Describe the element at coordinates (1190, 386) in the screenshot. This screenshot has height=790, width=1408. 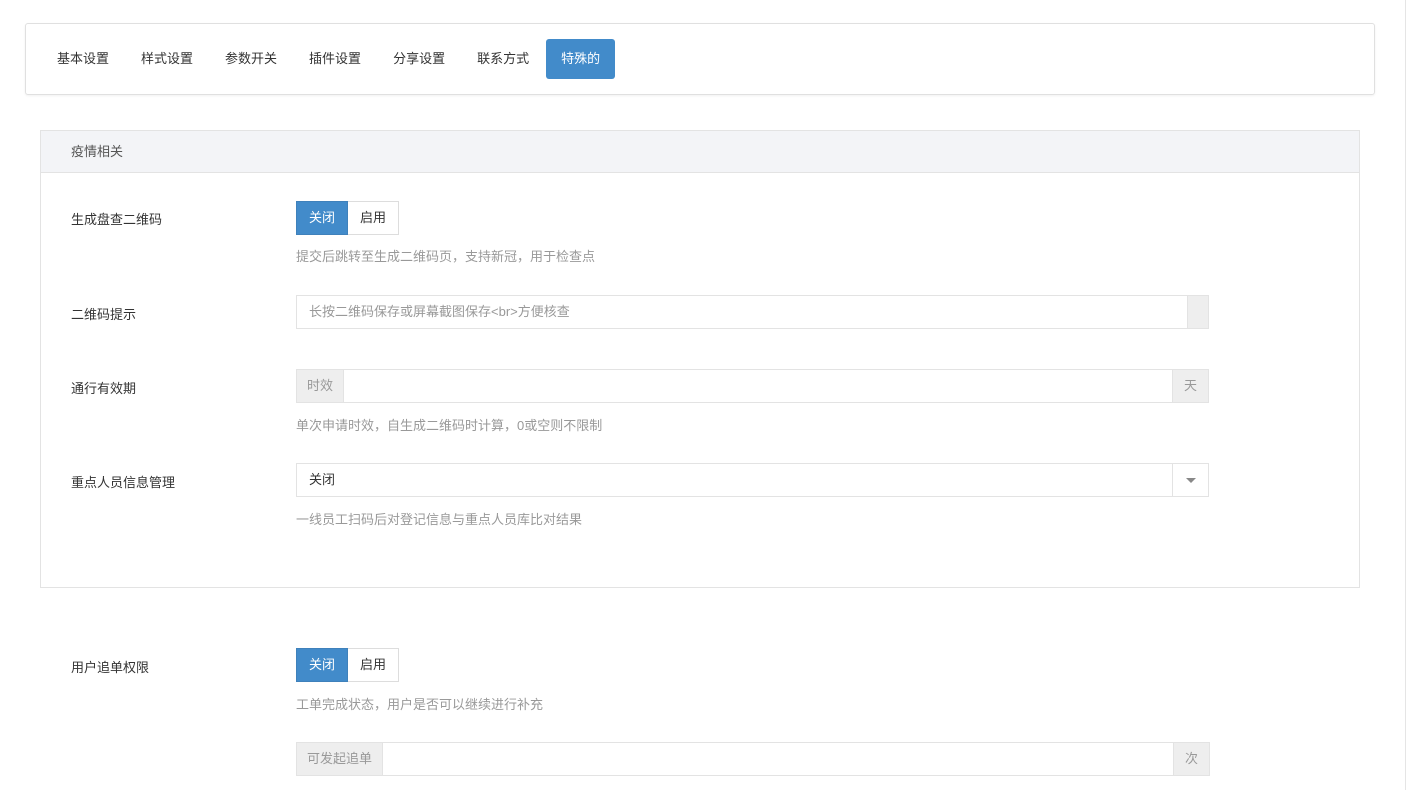
I see `validity-suffix: 天` at that location.